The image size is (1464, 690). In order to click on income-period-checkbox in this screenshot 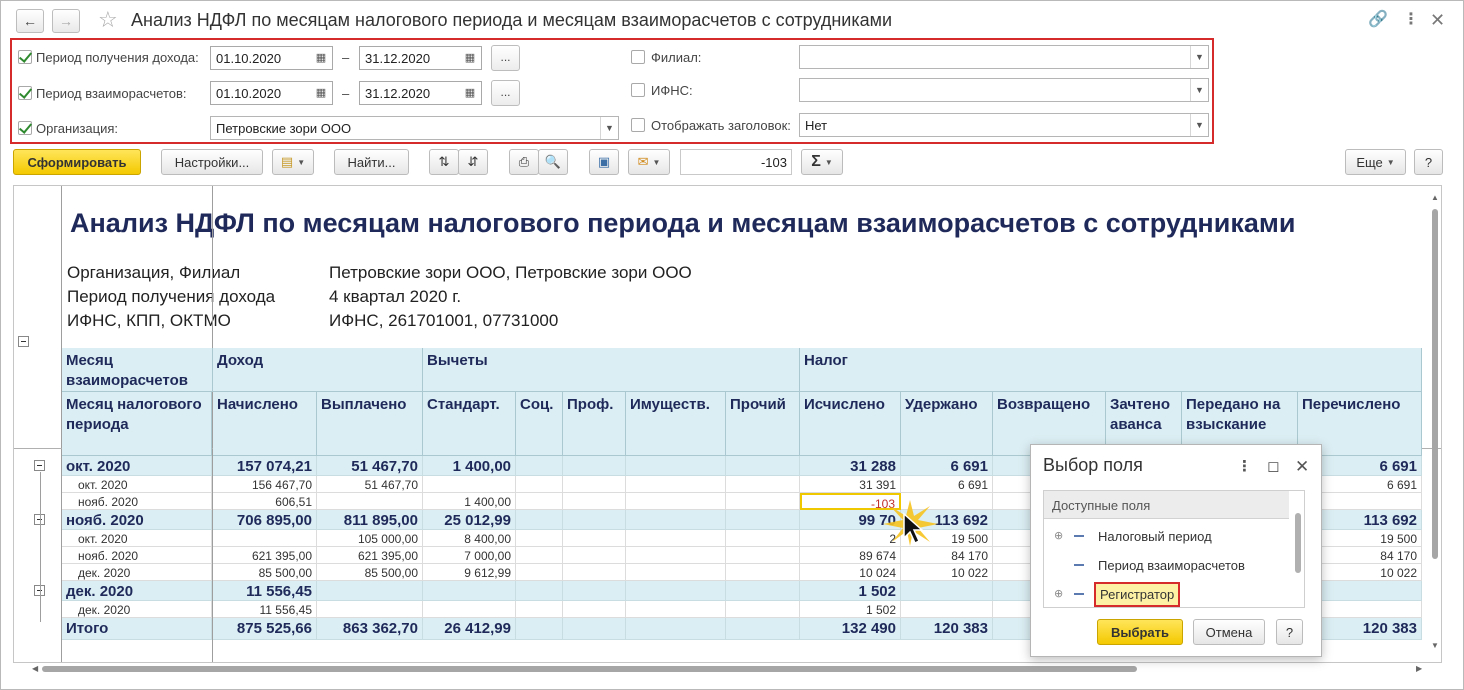, I will do `click(25, 57)`.